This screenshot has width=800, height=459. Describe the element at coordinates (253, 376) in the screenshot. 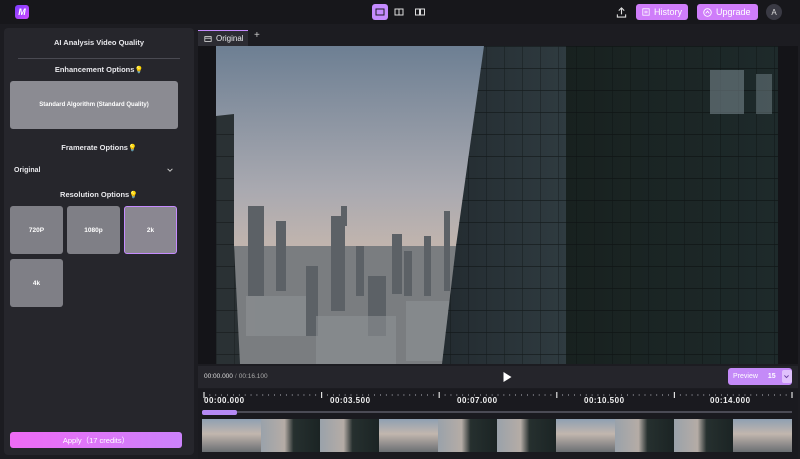

I see `total-time: 00:16.100` at that location.